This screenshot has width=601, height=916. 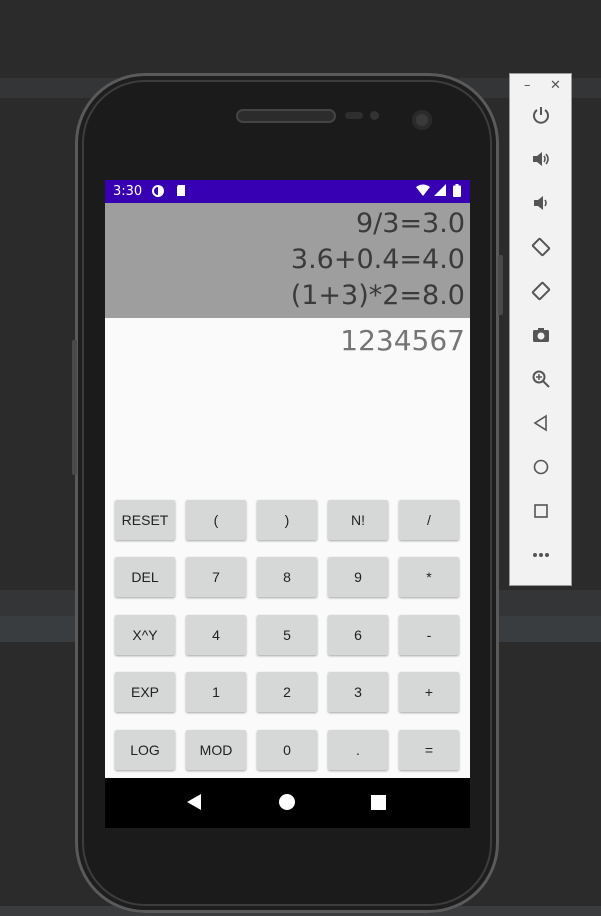 I want to click on history-line: 3.6+0.4=4.0, so click(x=377, y=259).